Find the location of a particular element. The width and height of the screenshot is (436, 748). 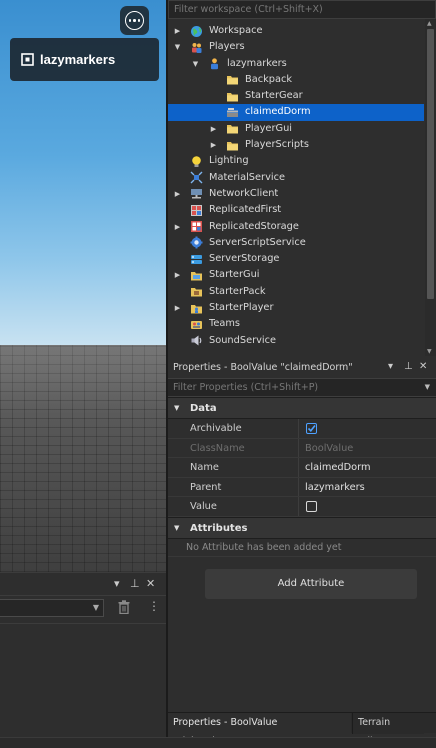

explorer-item-label: StarterPack is located at coordinates (237, 291).